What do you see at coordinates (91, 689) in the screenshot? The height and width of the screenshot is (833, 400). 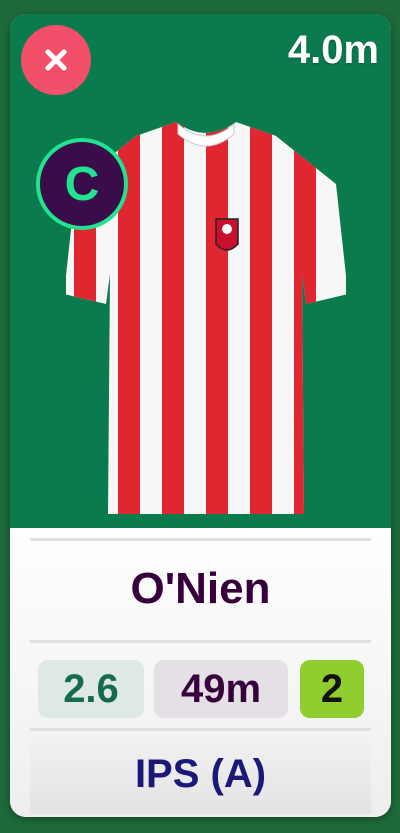 I see `points-stat: 2.6` at bounding box center [91, 689].